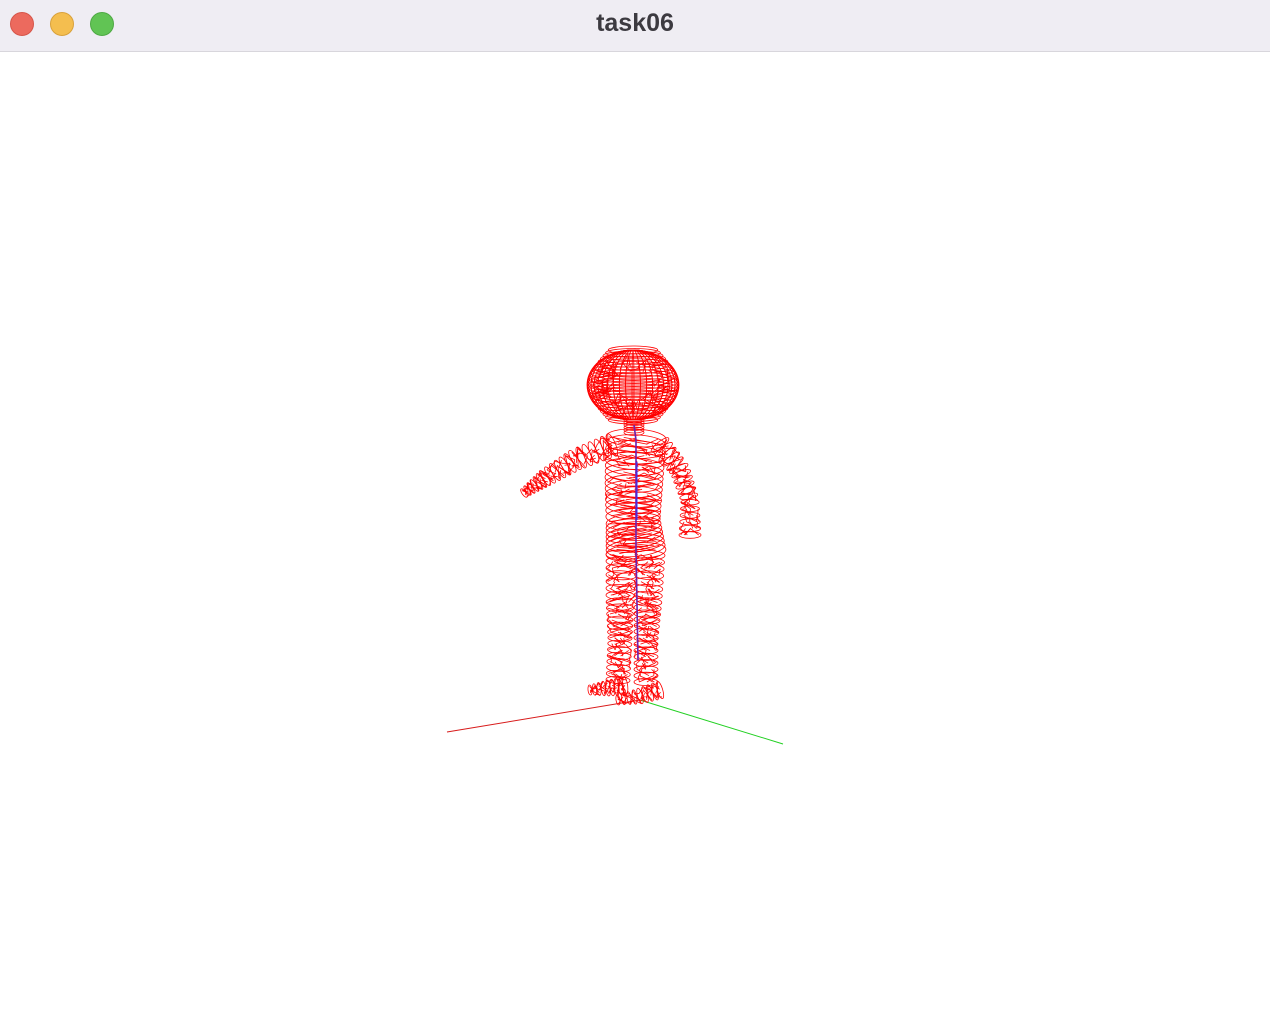 Image resolution: width=1270 pixels, height=1010 pixels. I want to click on leg-bone, so click(637, 604).